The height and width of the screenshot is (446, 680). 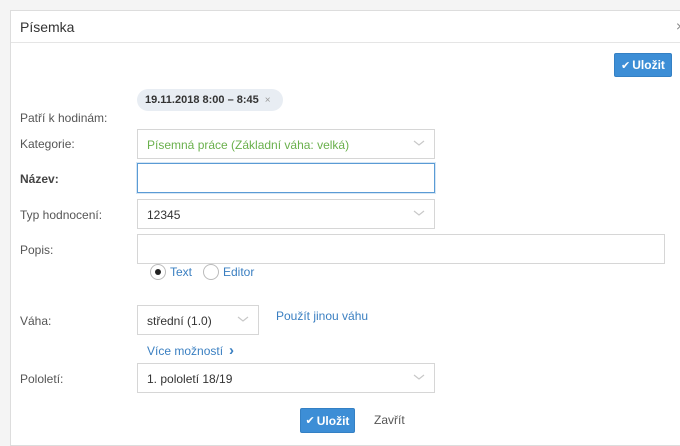 What do you see at coordinates (179, 321) in the screenshot?
I see `weight-value: střední (1.0)` at bounding box center [179, 321].